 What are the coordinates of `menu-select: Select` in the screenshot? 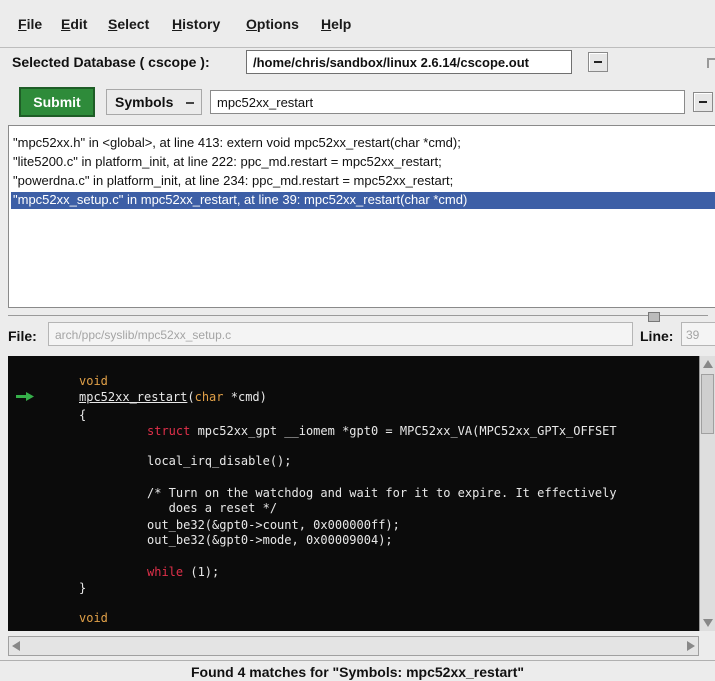 It's located at (128, 24).